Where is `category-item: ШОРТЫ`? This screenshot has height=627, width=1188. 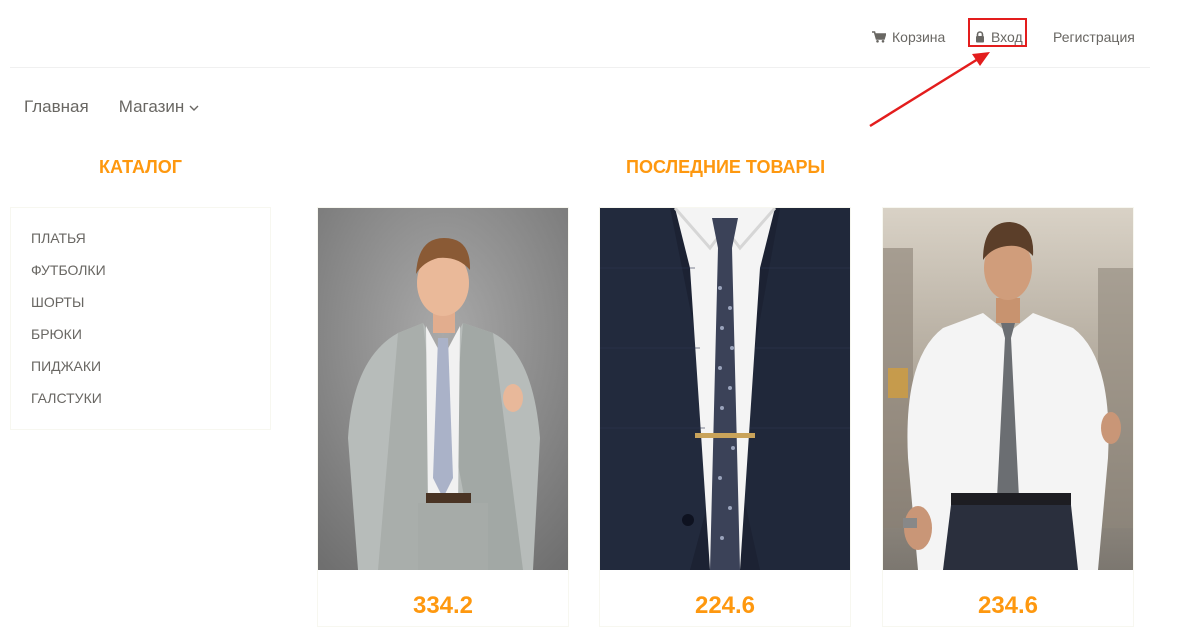
category-item: ШОРТЫ is located at coordinates (140, 309).